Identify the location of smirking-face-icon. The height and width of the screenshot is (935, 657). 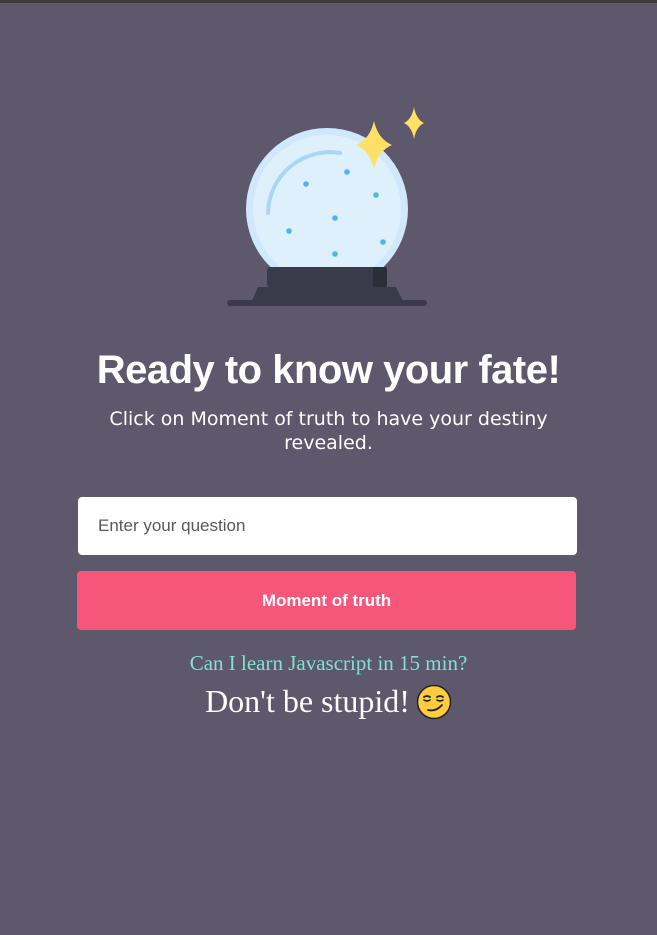
(434, 701).